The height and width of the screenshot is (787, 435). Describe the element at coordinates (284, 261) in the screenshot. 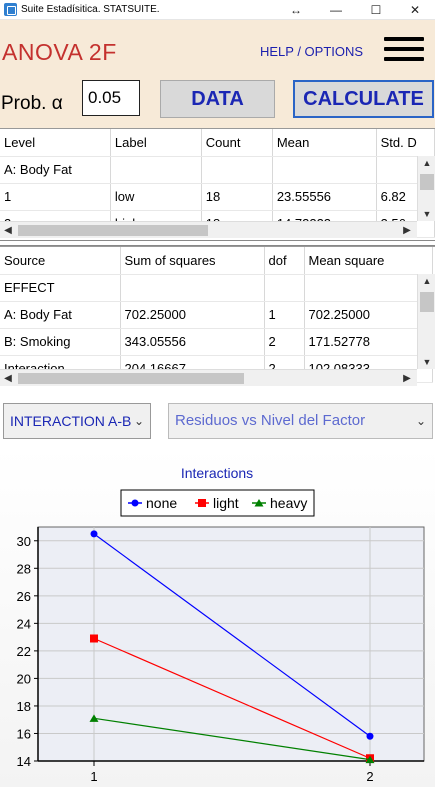

I see `column-header: dof` at that location.